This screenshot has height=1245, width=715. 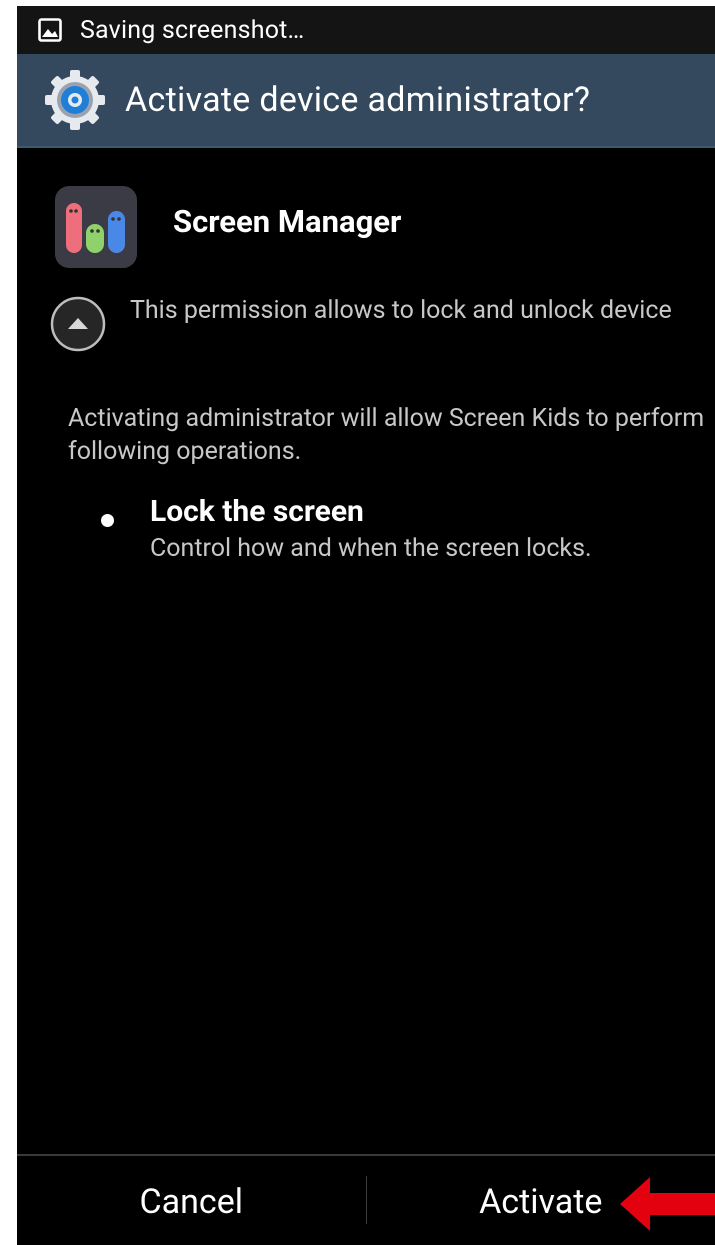 I want to click on button-bar: Cancel Activate, so click(x=366, y=1199).